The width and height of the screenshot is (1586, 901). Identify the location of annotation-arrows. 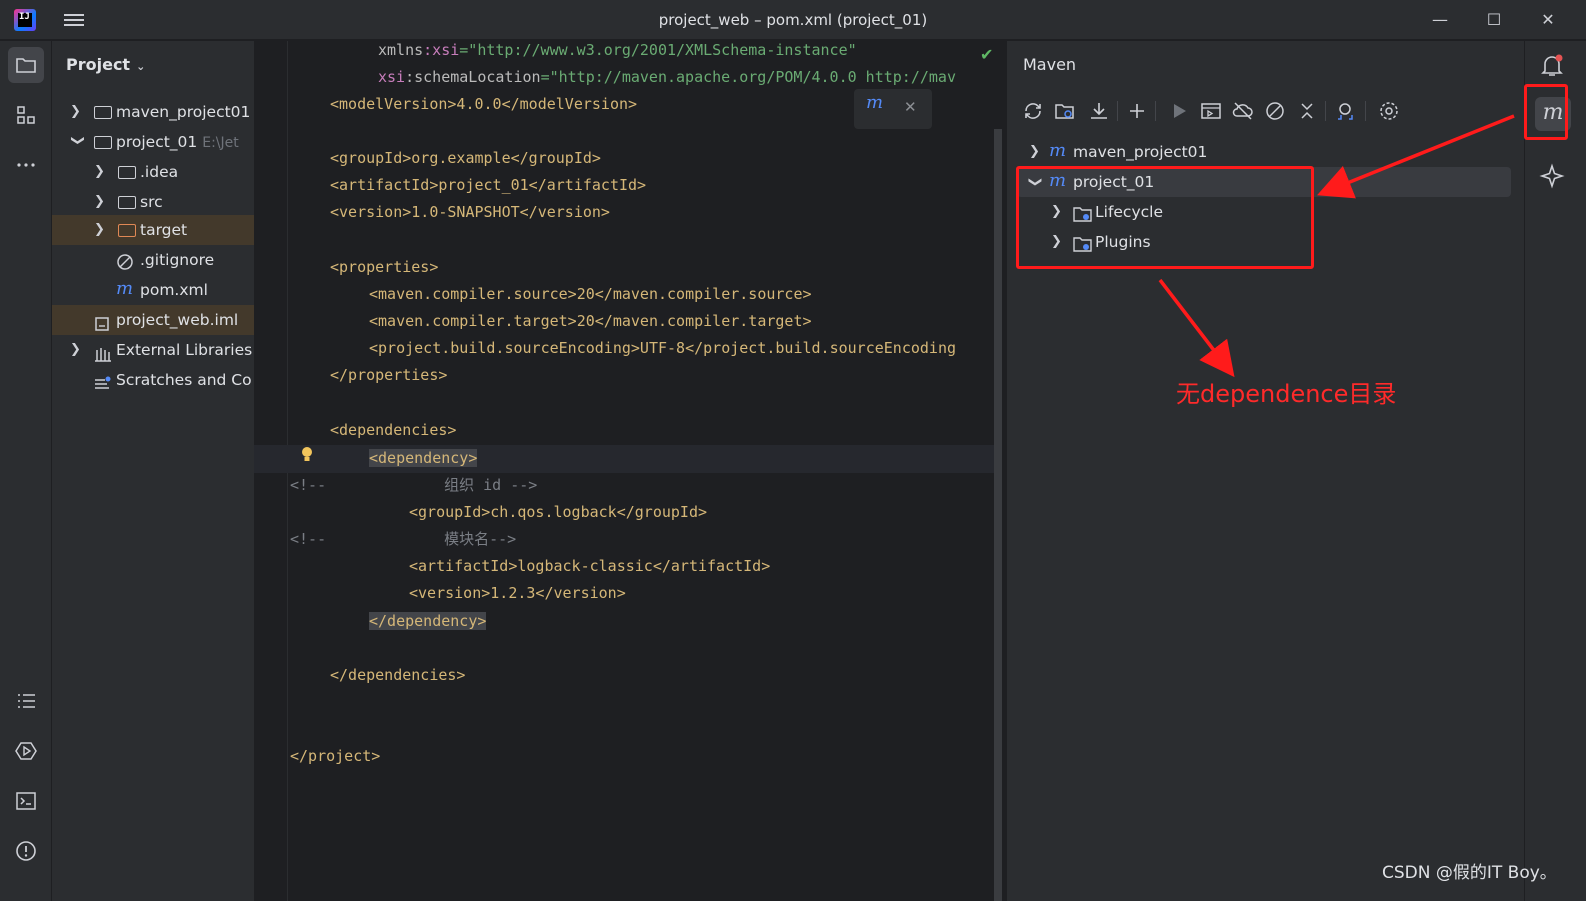
(1336, 246).